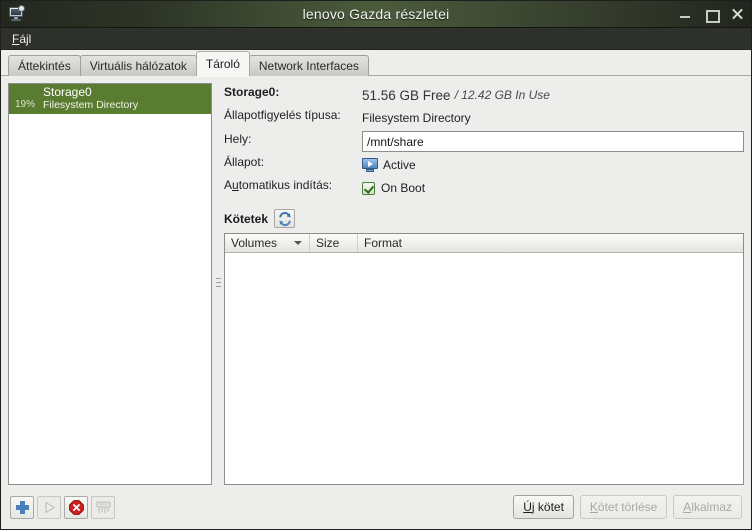 This screenshot has height=530, width=752. Describe the element at coordinates (254, 243) in the screenshot. I see `column-header-label: Volumes` at that location.